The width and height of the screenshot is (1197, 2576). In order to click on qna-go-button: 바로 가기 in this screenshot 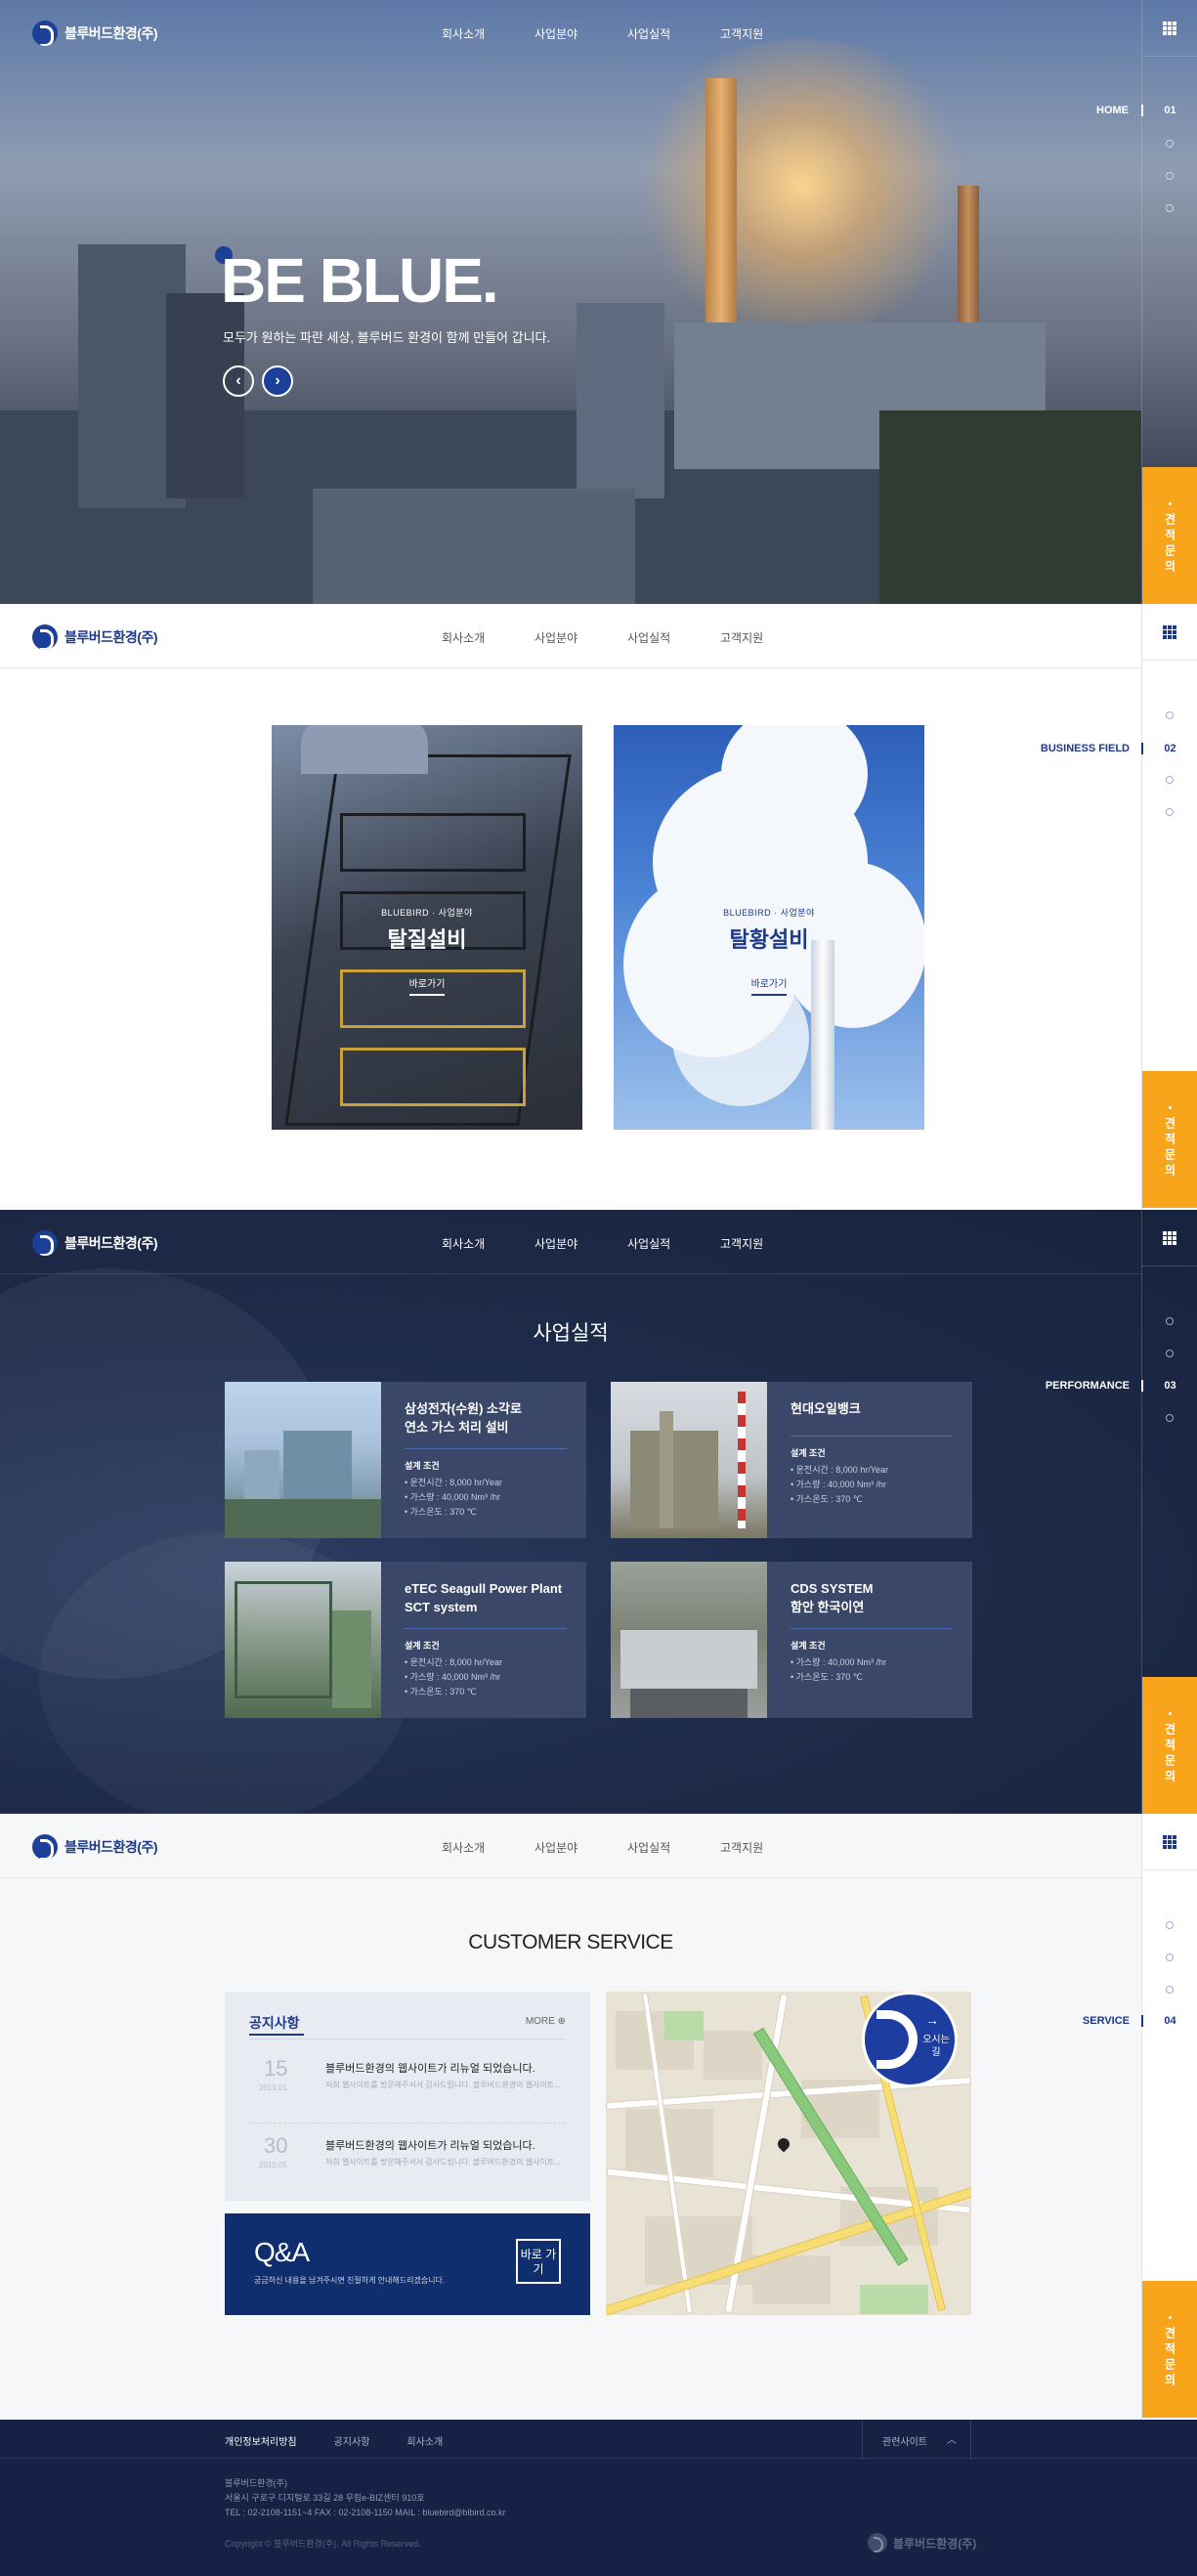, I will do `click(538, 2261)`.